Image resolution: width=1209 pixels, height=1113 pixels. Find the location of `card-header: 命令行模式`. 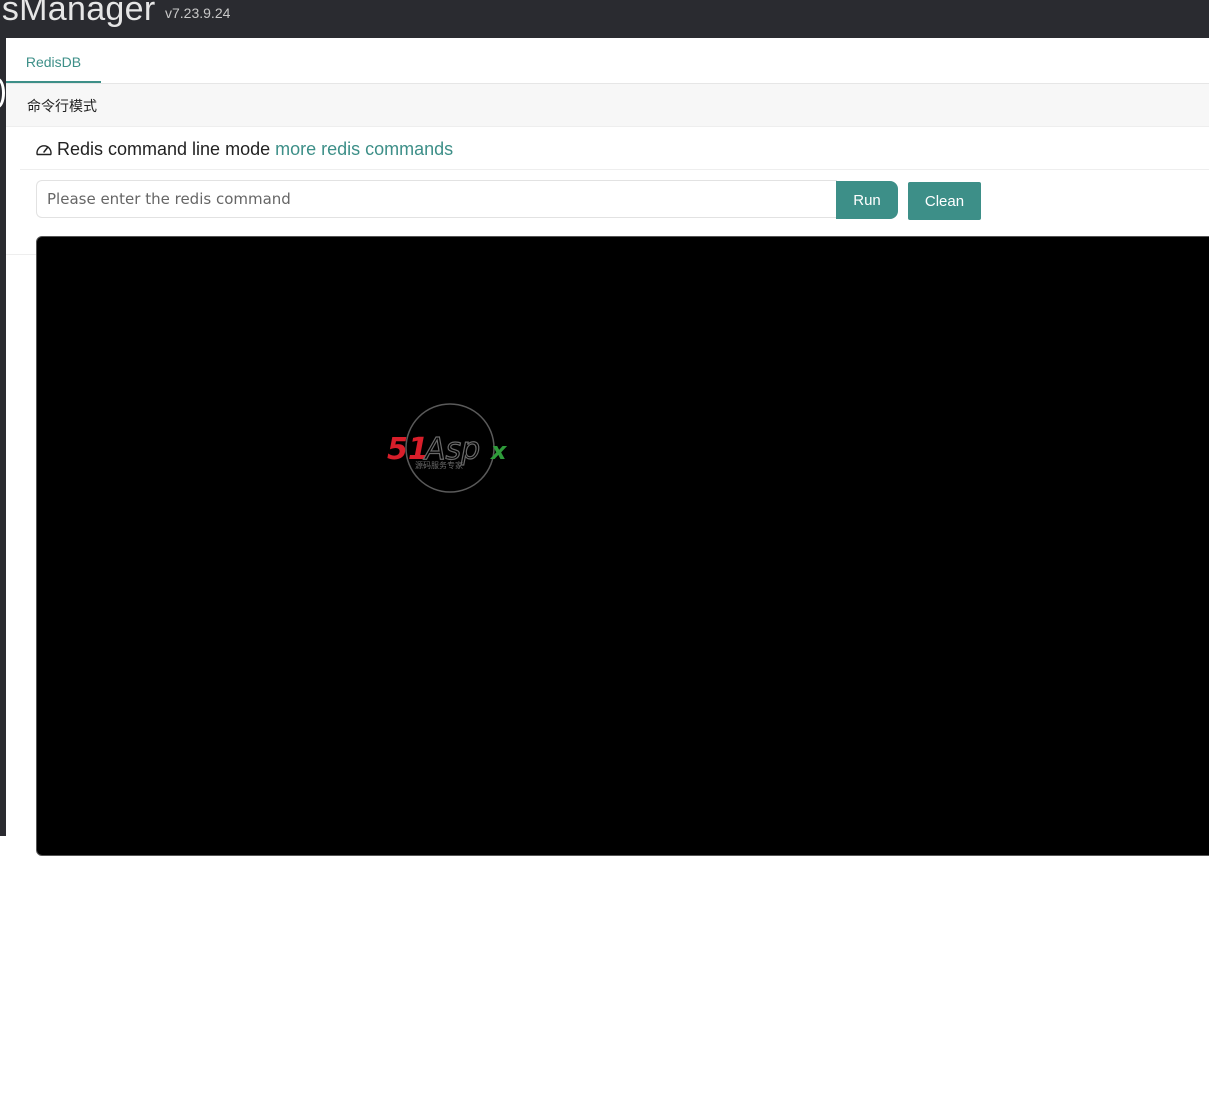

card-header: 命令行模式 is located at coordinates (607, 105).